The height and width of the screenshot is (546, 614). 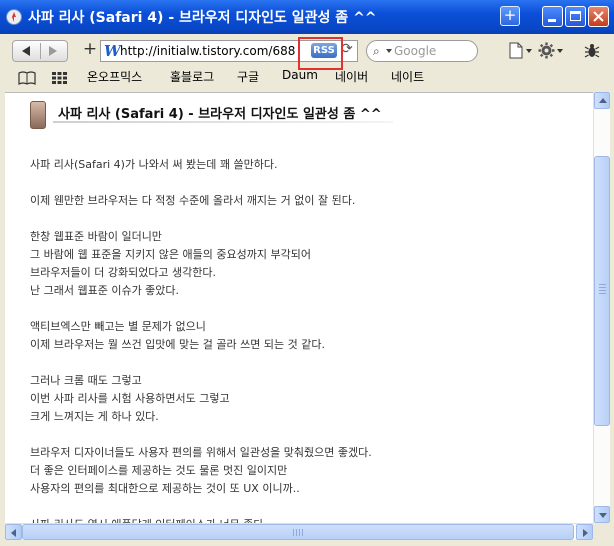 I want to click on search-field: ⌕ Google, so click(x=422, y=51).